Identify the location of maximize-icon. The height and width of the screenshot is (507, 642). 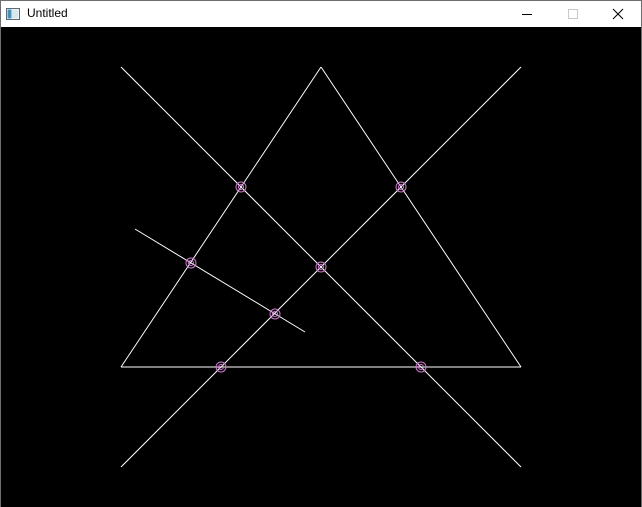
(573, 14).